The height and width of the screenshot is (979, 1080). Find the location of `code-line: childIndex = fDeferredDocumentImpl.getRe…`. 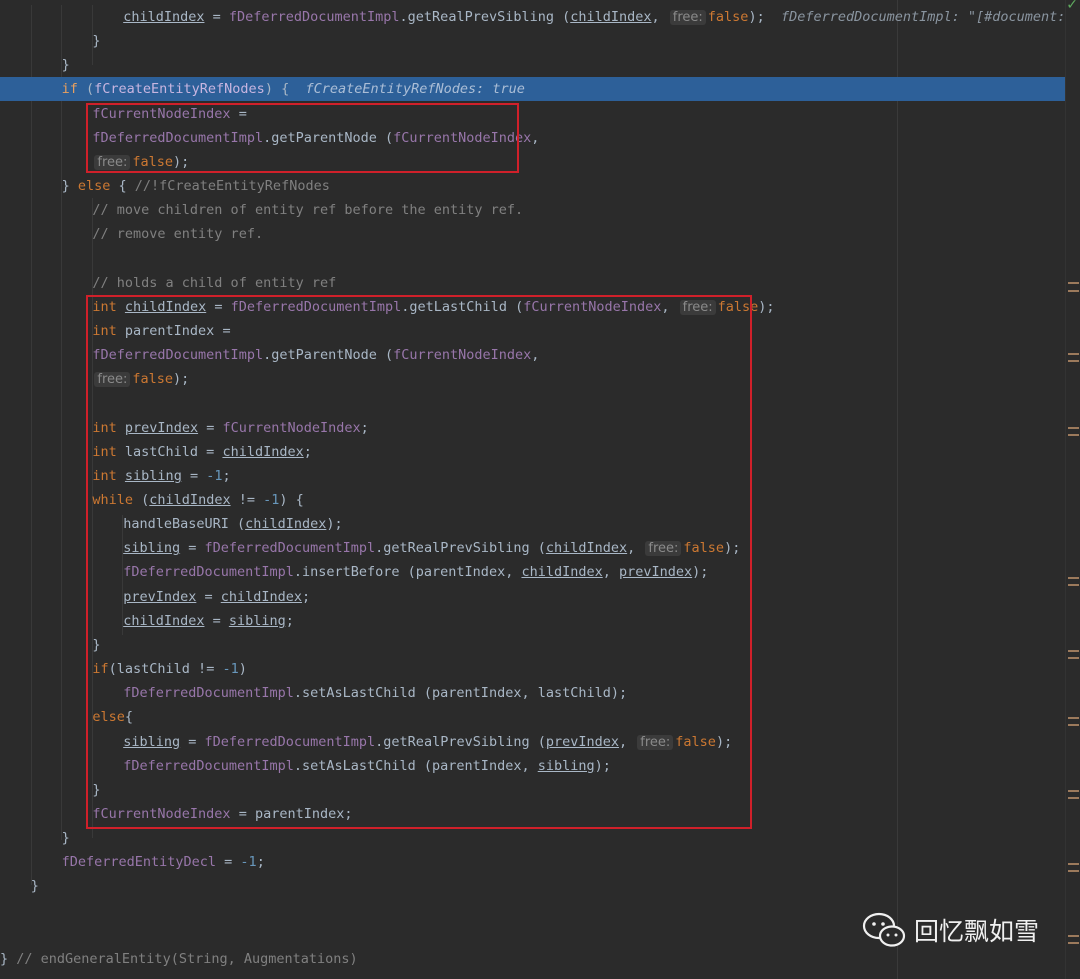

code-line: childIndex = fDeferredDocumentImpl.getRe… is located at coordinates (540, 17).